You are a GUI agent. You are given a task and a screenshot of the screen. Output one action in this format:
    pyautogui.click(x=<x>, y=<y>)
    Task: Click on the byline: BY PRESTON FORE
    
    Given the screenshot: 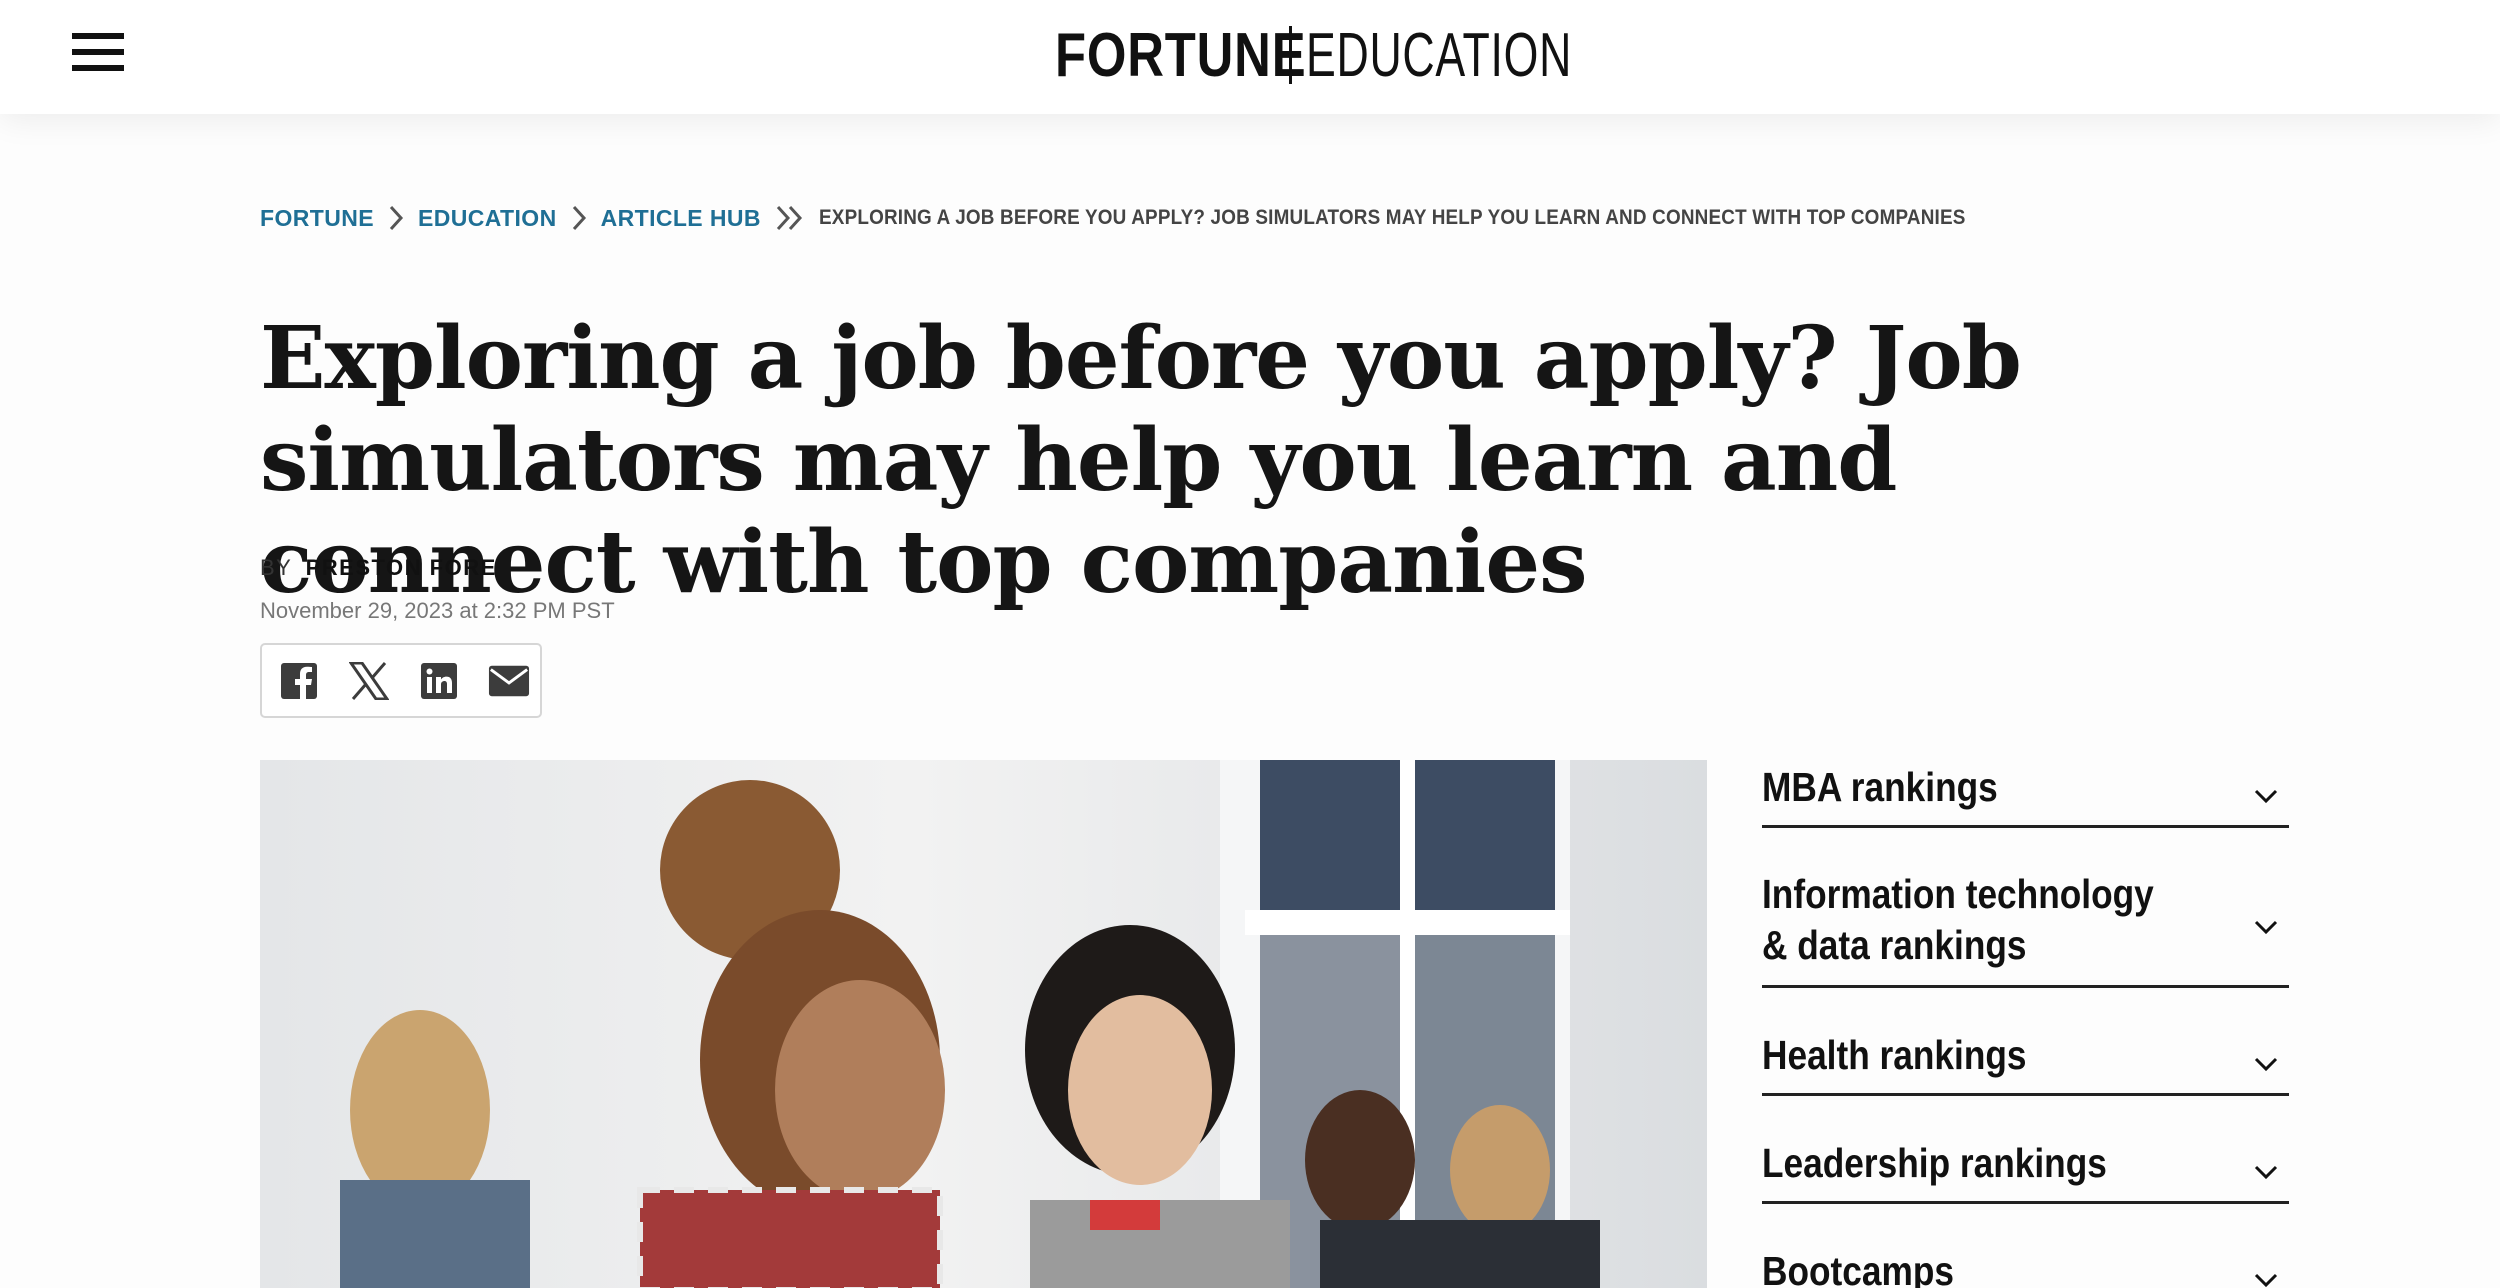 What is the action you would take?
    pyautogui.click(x=378, y=568)
    